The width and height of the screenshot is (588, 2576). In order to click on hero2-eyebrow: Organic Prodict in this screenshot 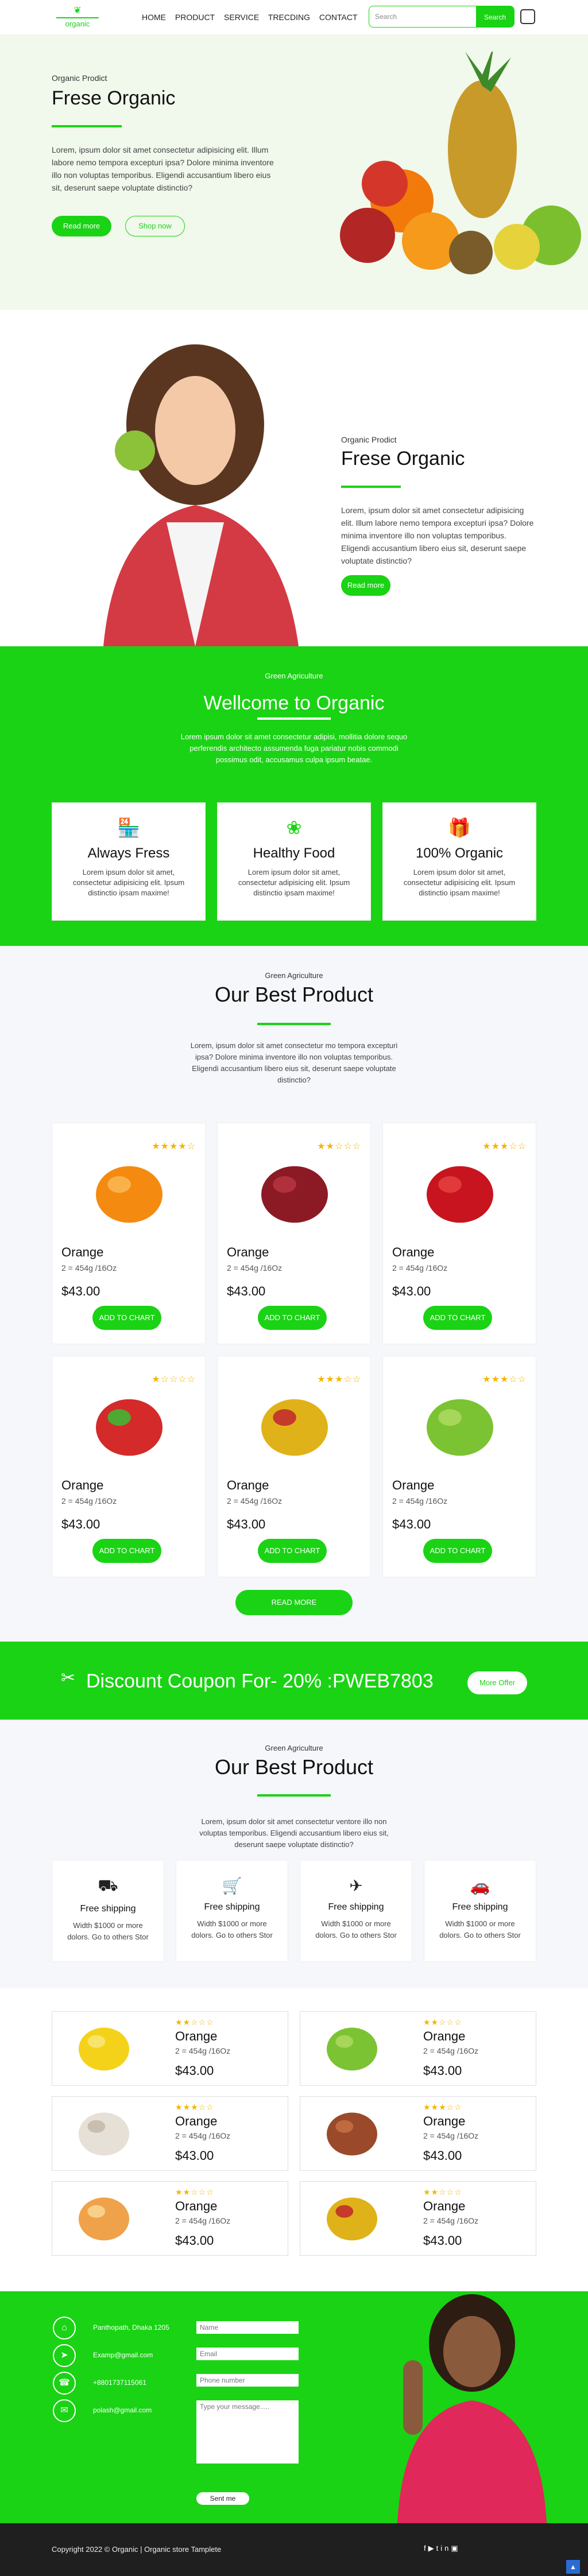, I will do `click(369, 439)`.